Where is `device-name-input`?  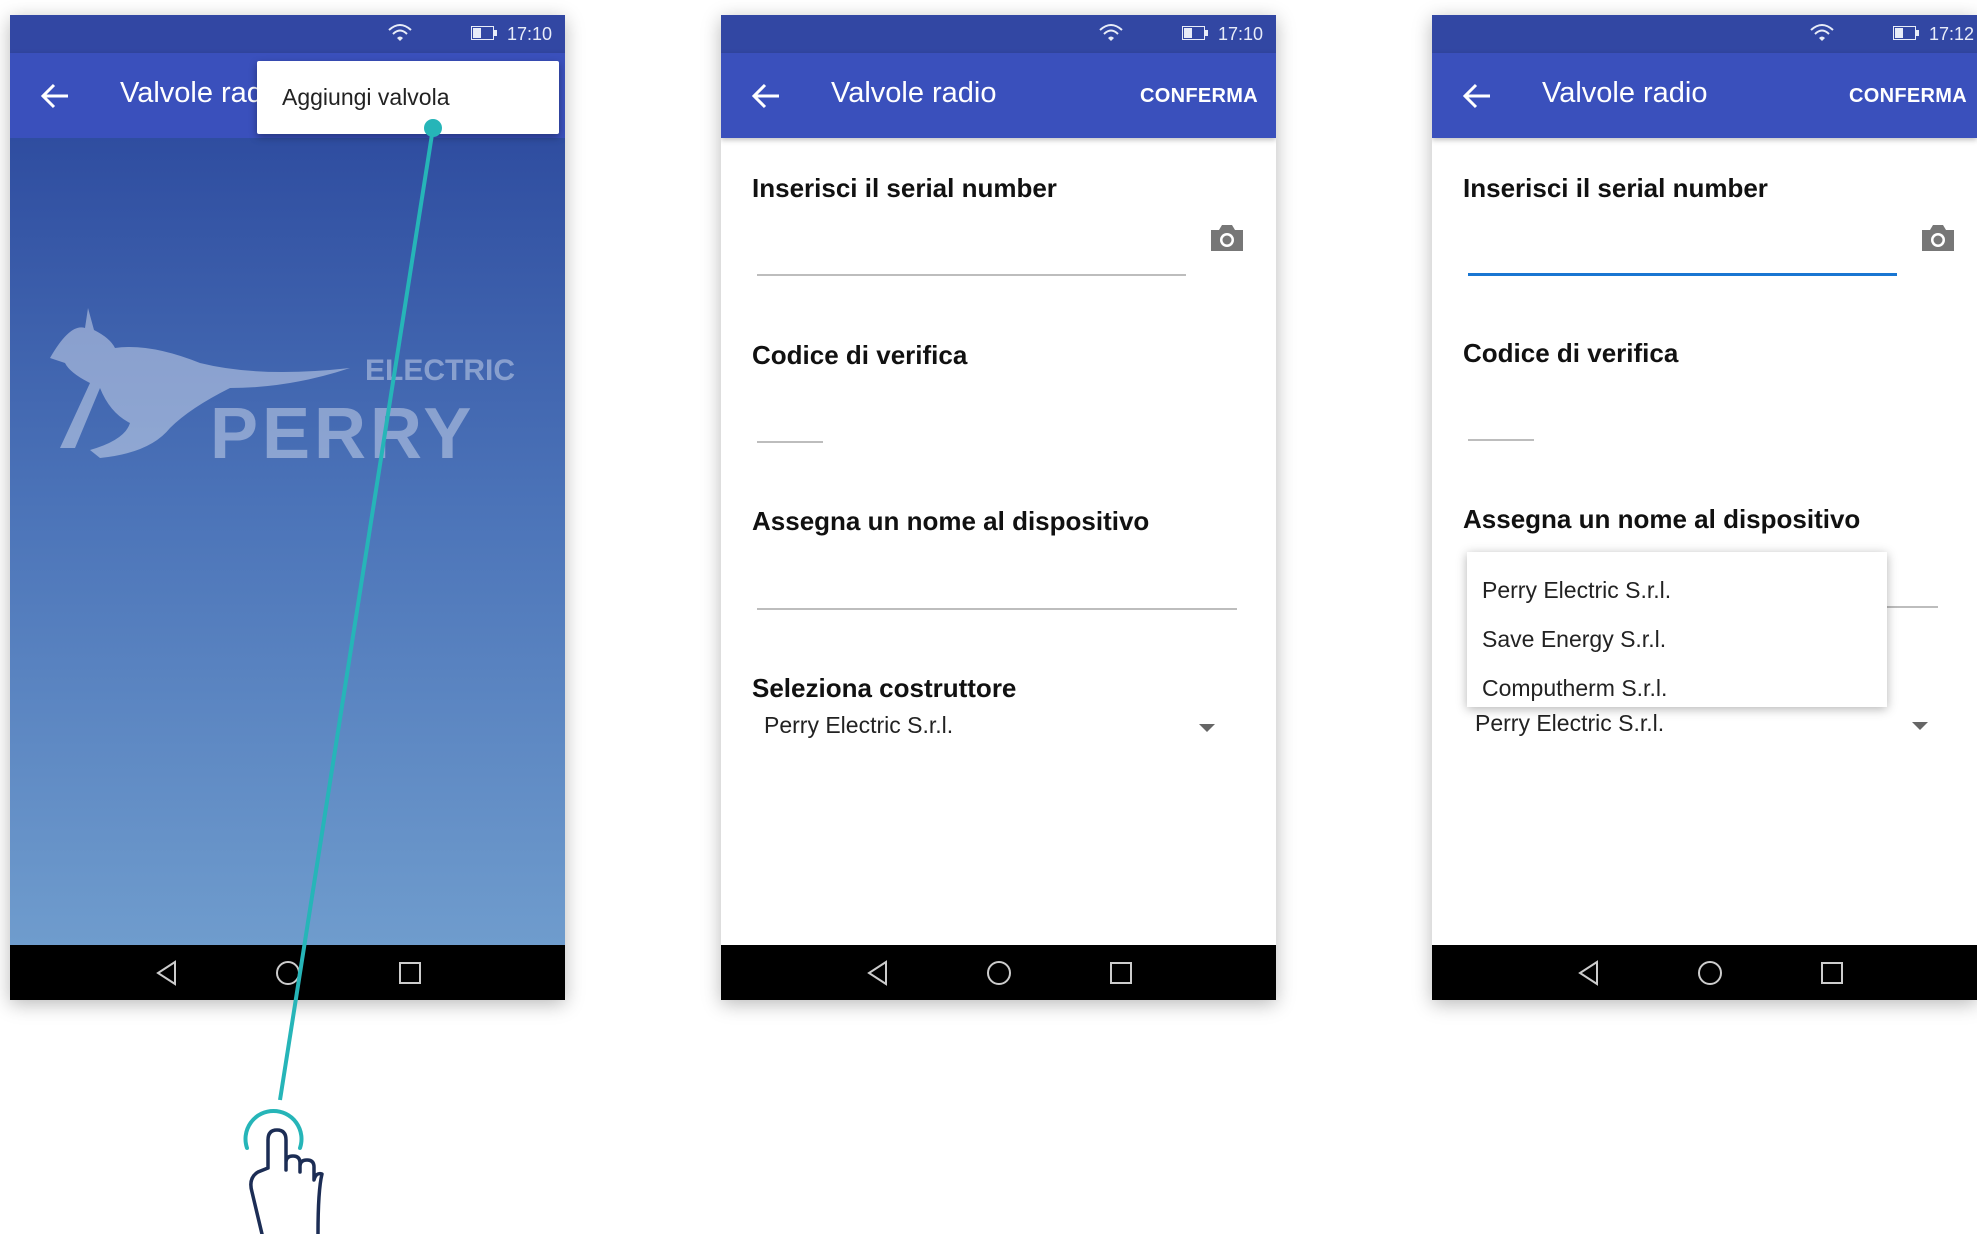
device-name-input is located at coordinates (999, 584).